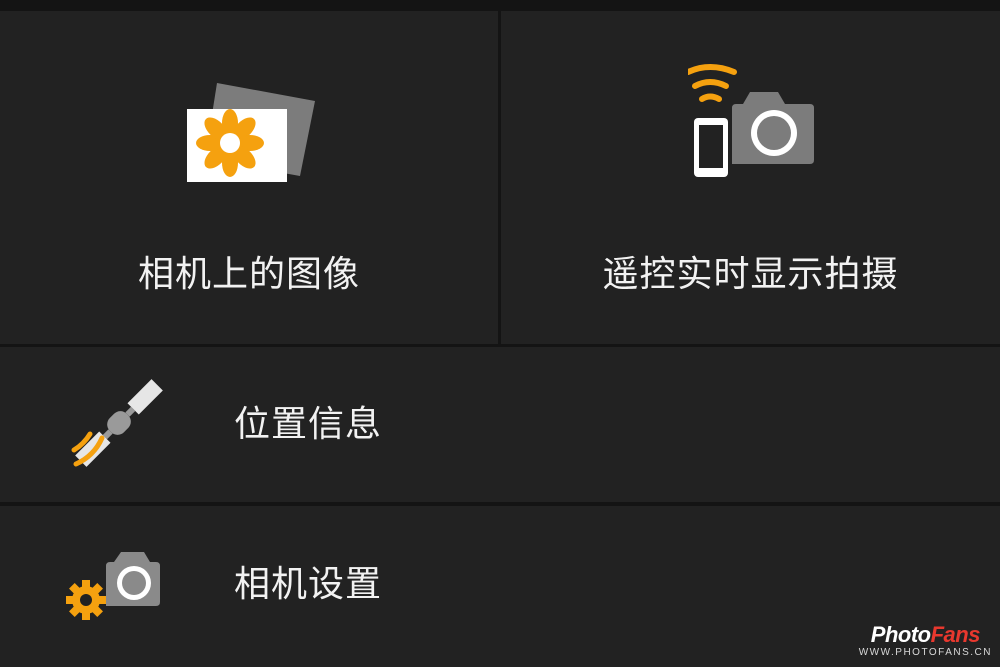  I want to click on images-on-camera-label: 相机上的图像, so click(248, 274).